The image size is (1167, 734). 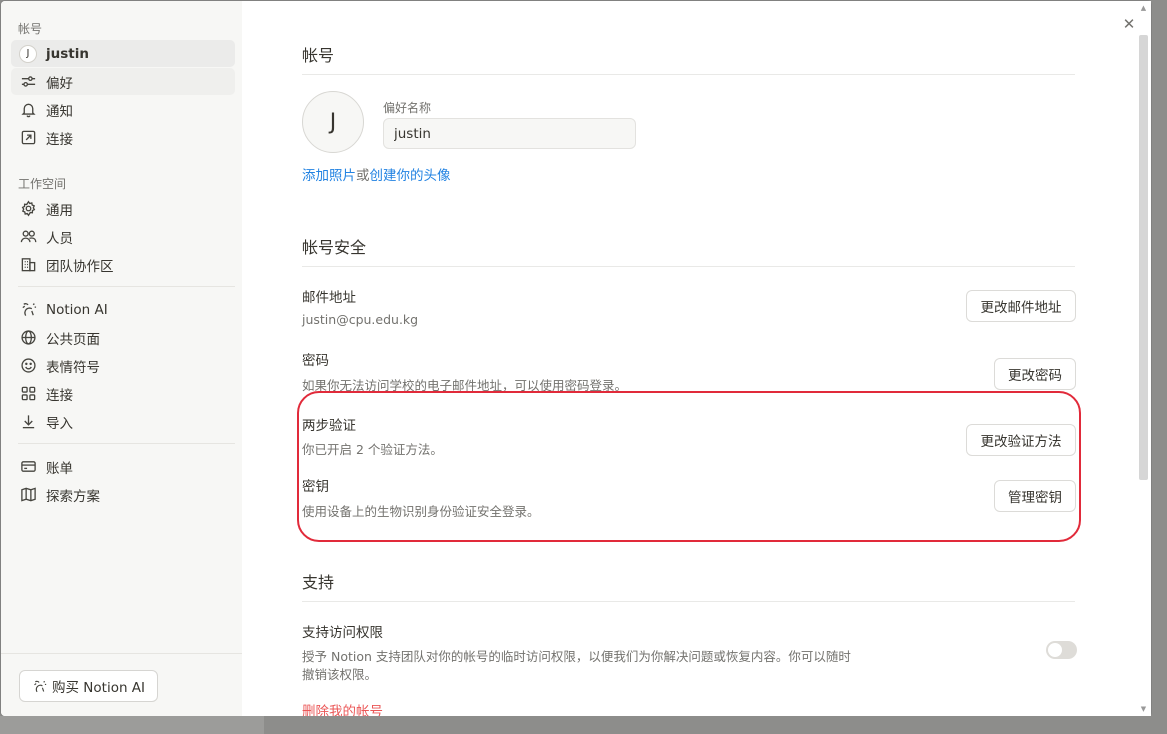 What do you see at coordinates (123, 494) in the screenshot?
I see `sidebar-item-explore-plans: 探索方案` at bounding box center [123, 494].